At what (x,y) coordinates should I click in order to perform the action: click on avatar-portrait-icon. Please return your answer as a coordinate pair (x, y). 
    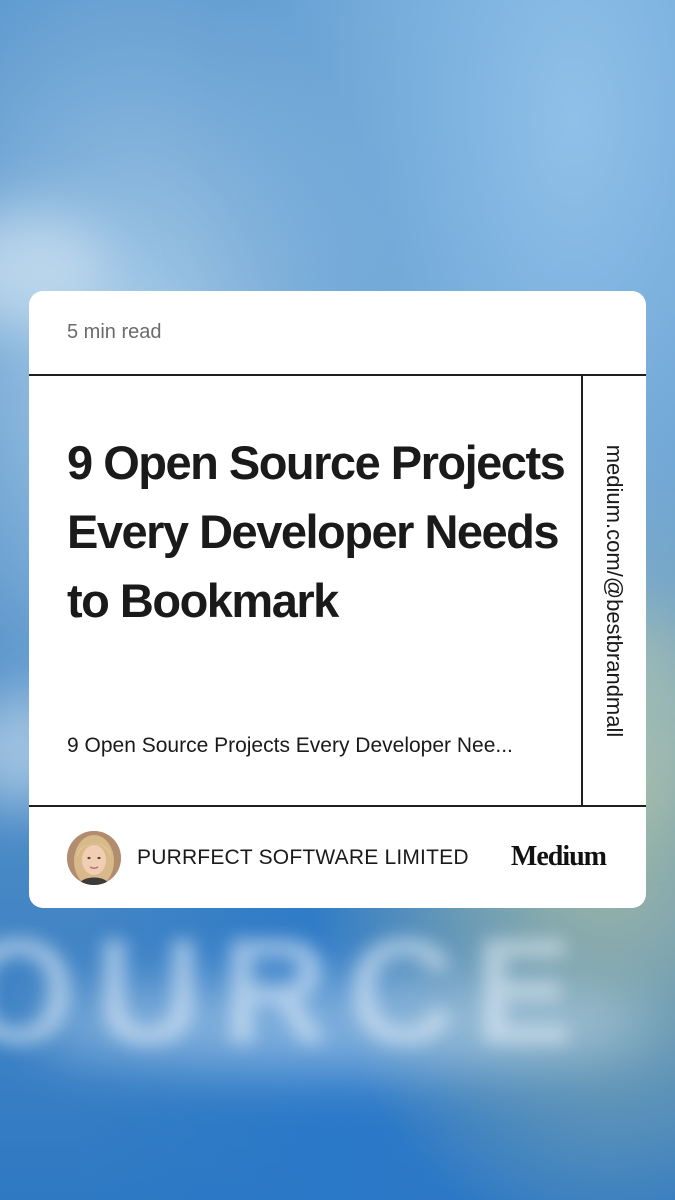
    Looking at the image, I should click on (94, 858).